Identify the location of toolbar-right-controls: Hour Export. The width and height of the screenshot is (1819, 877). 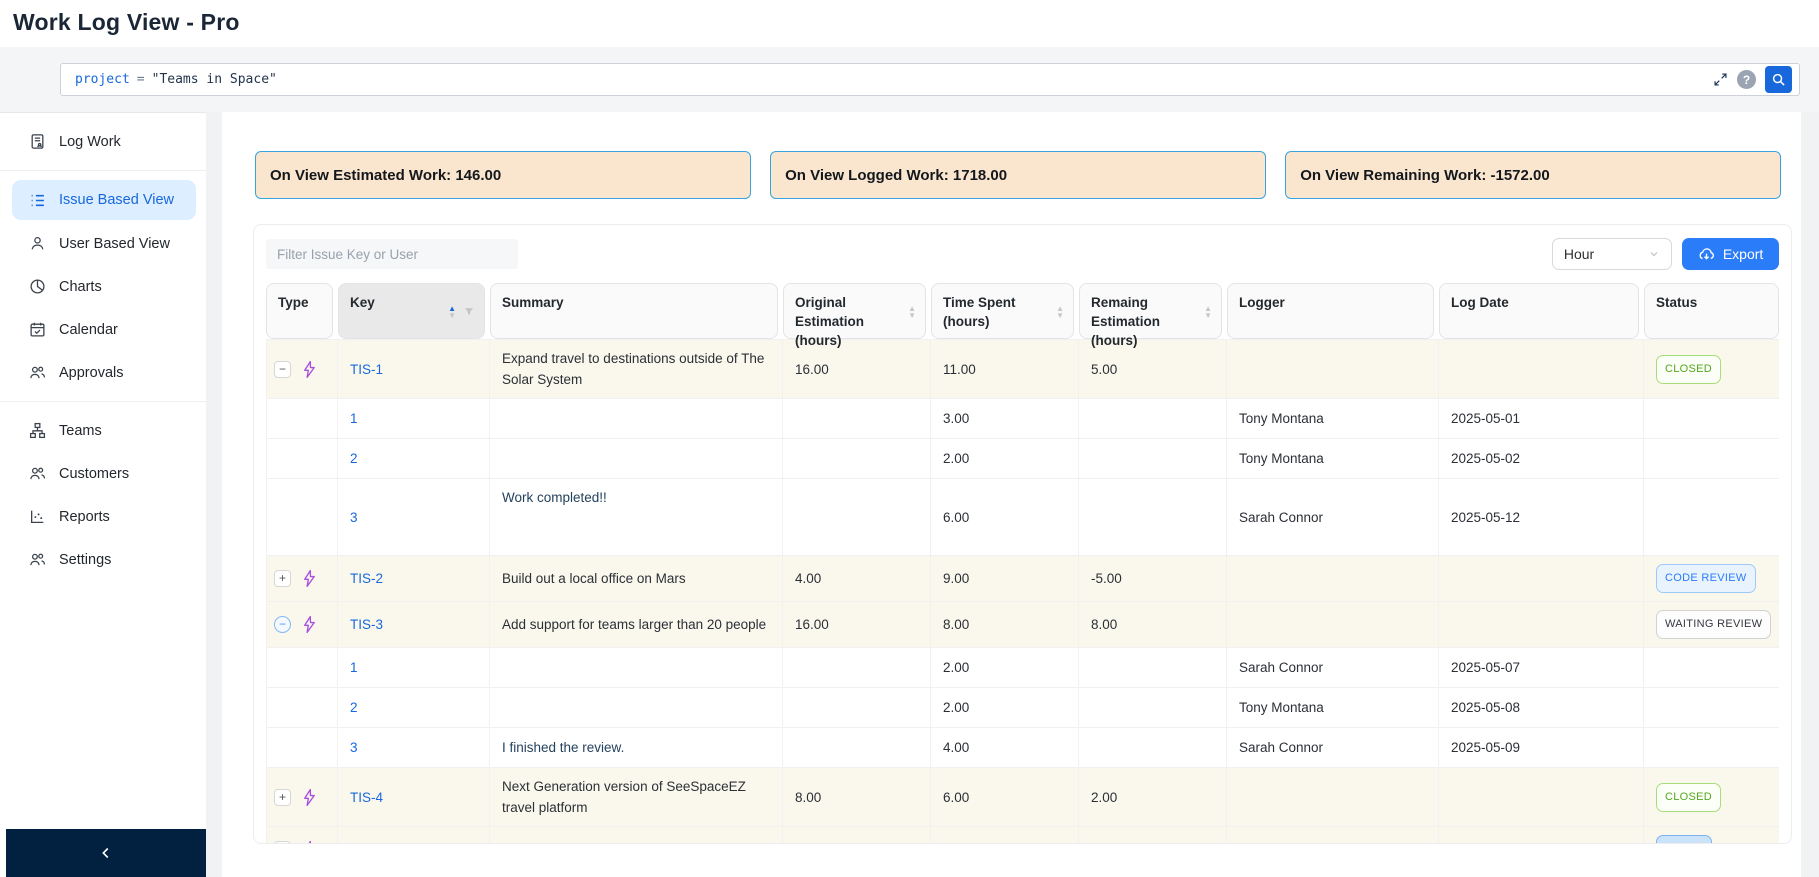
(1665, 254).